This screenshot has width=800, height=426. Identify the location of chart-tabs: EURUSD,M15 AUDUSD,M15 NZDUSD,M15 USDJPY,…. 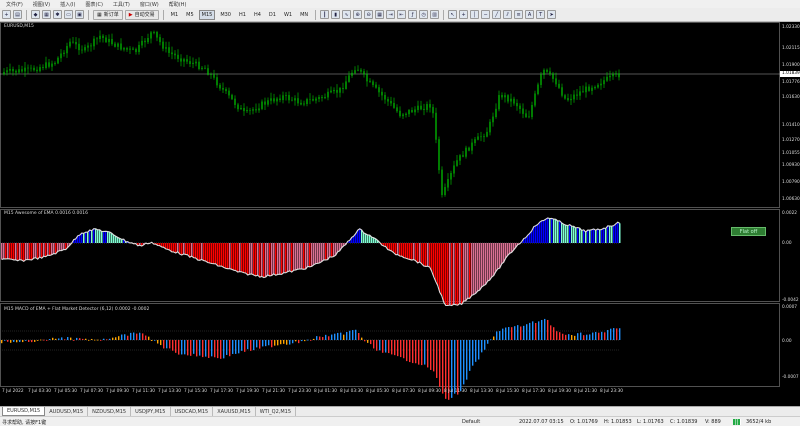
(400, 411).